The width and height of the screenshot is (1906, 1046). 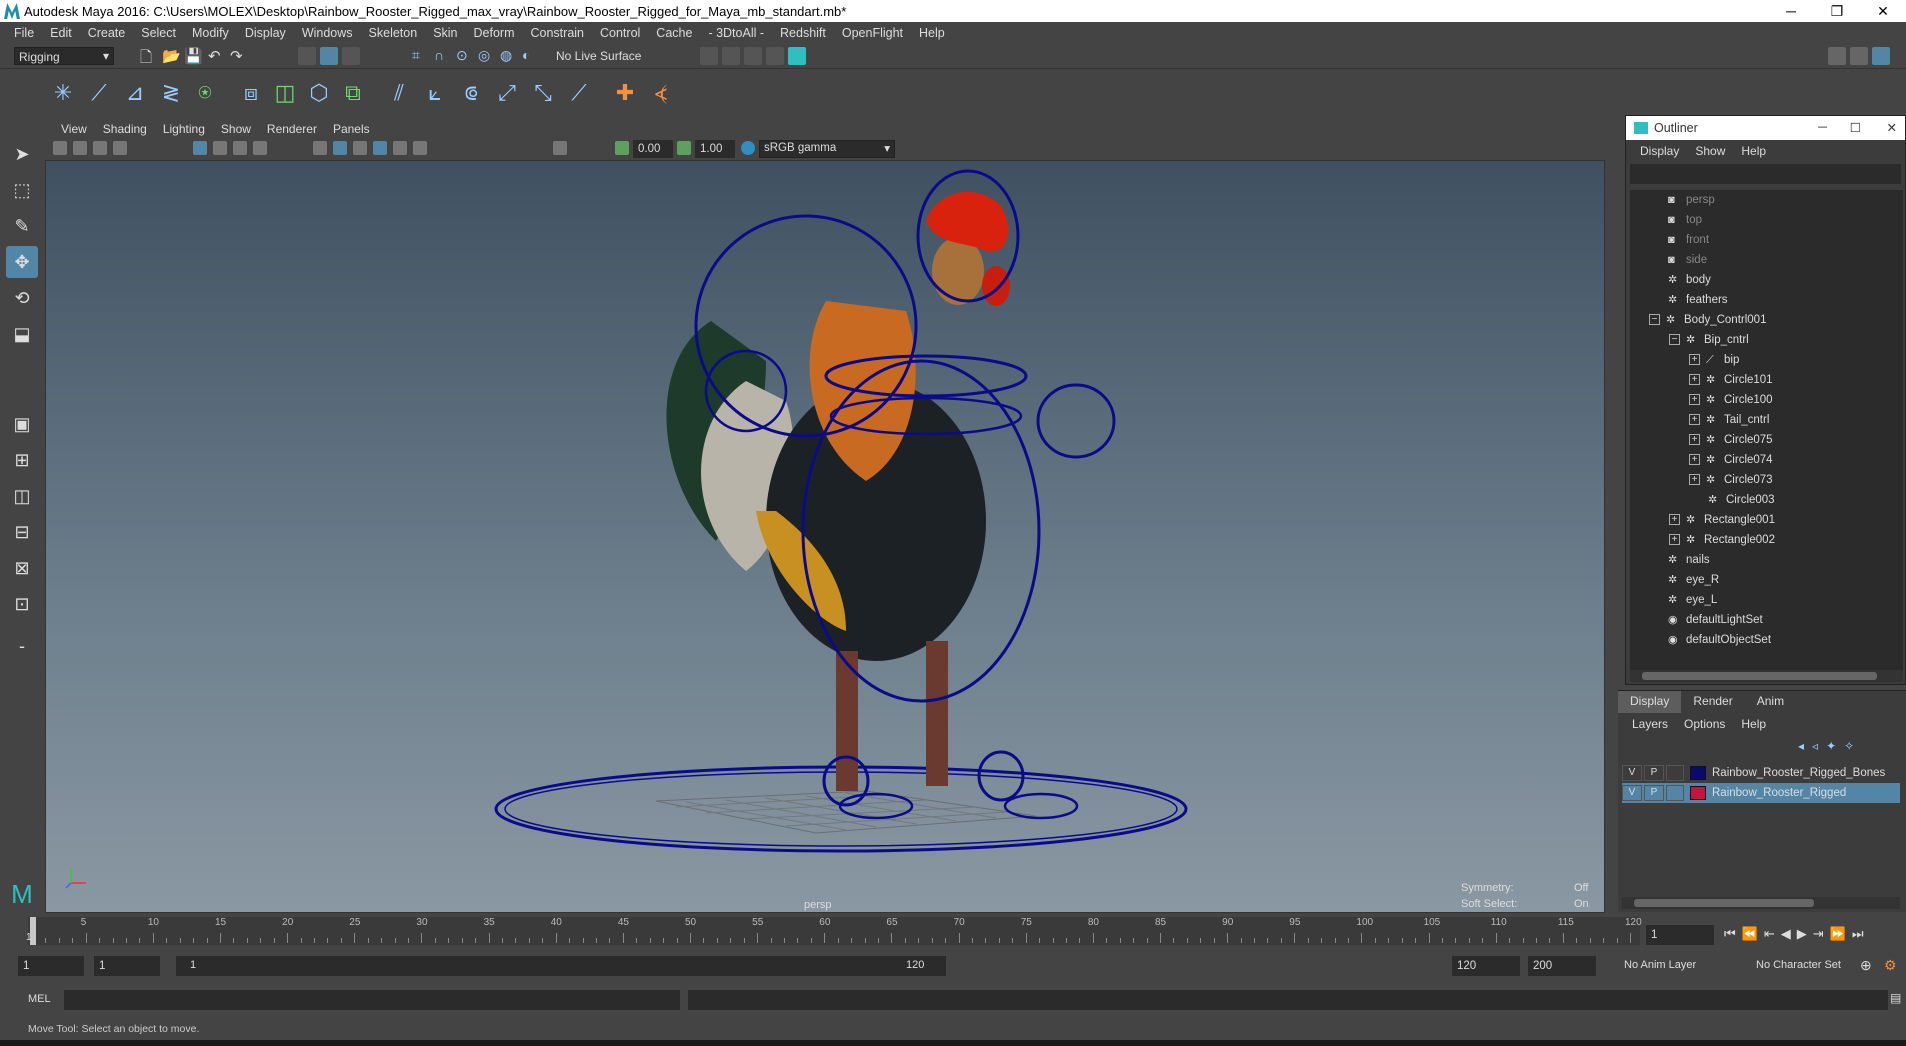 I want to click on outliner-item: ✲ eye_L, so click(x=1692, y=600).